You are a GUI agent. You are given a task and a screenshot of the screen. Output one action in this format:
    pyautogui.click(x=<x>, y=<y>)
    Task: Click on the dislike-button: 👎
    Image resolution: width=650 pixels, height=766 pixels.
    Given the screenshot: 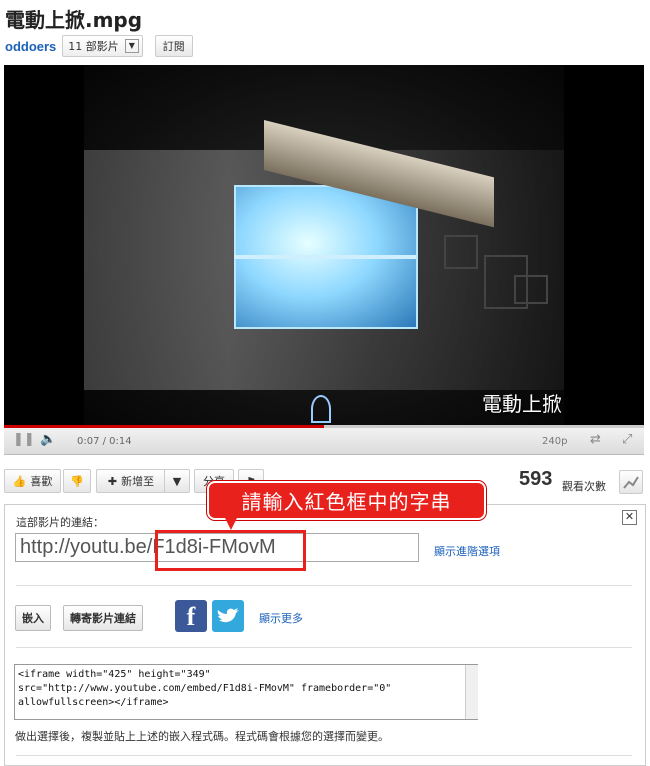 What is the action you would take?
    pyautogui.click(x=77, y=481)
    